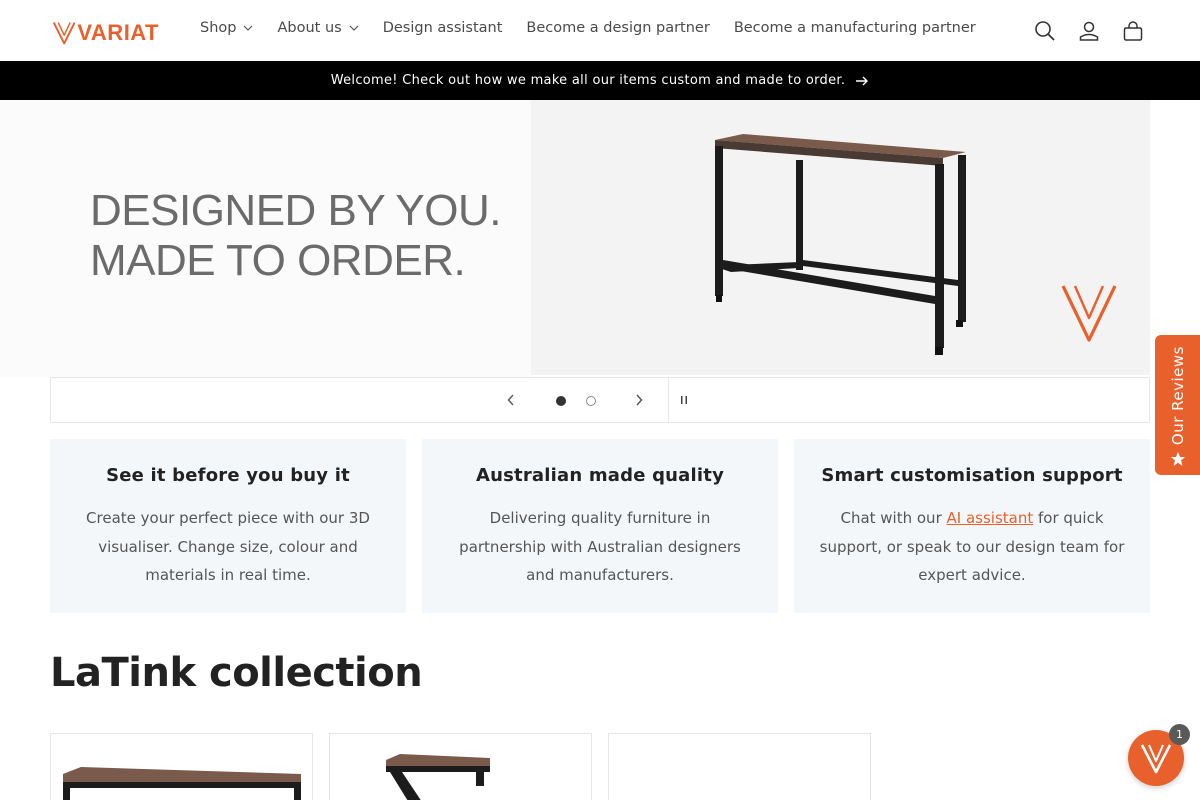 The height and width of the screenshot is (800, 1200). I want to click on next-slide-button, so click(639, 400).